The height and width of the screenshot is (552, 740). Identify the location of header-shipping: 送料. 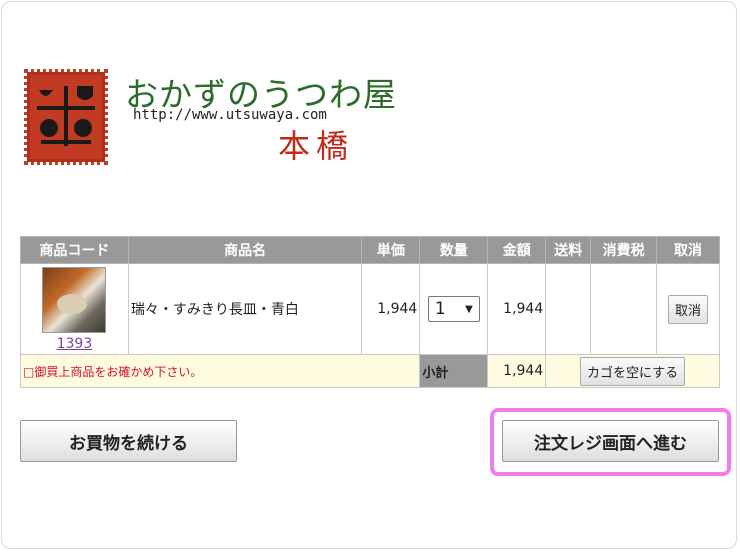
(568, 250).